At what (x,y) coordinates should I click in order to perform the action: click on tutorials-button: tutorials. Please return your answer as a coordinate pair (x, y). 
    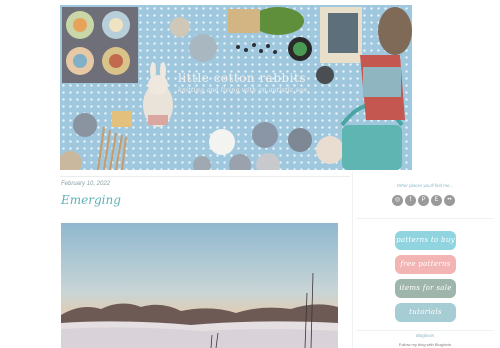
    Looking at the image, I should click on (425, 312).